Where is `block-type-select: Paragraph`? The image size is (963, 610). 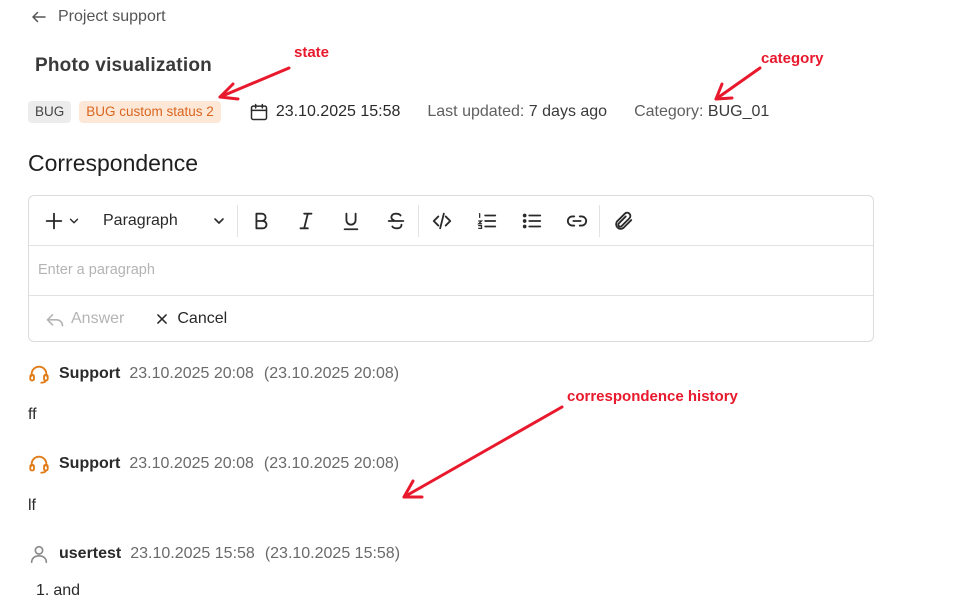
block-type-select: Paragraph is located at coordinates (163, 221).